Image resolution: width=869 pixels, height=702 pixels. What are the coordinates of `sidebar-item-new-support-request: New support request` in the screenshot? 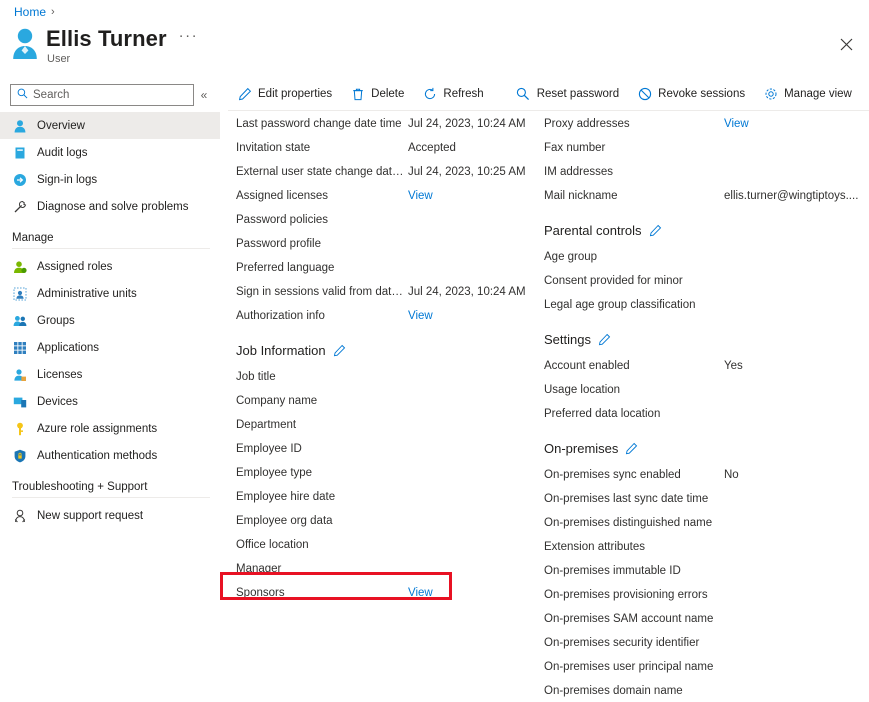 It's located at (110, 515).